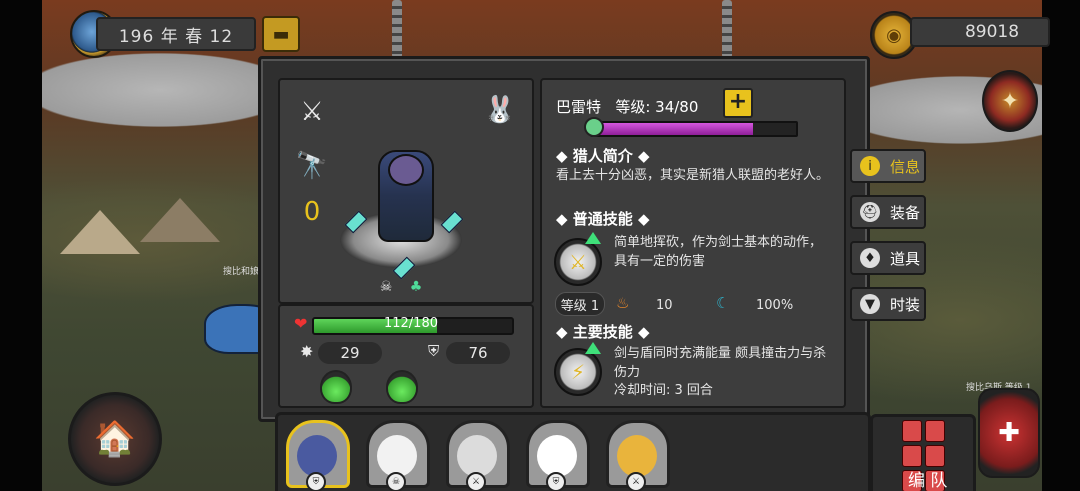 The image size is (1080, 491). I want to click on shirt-icon: ▼, so click(870, 304).